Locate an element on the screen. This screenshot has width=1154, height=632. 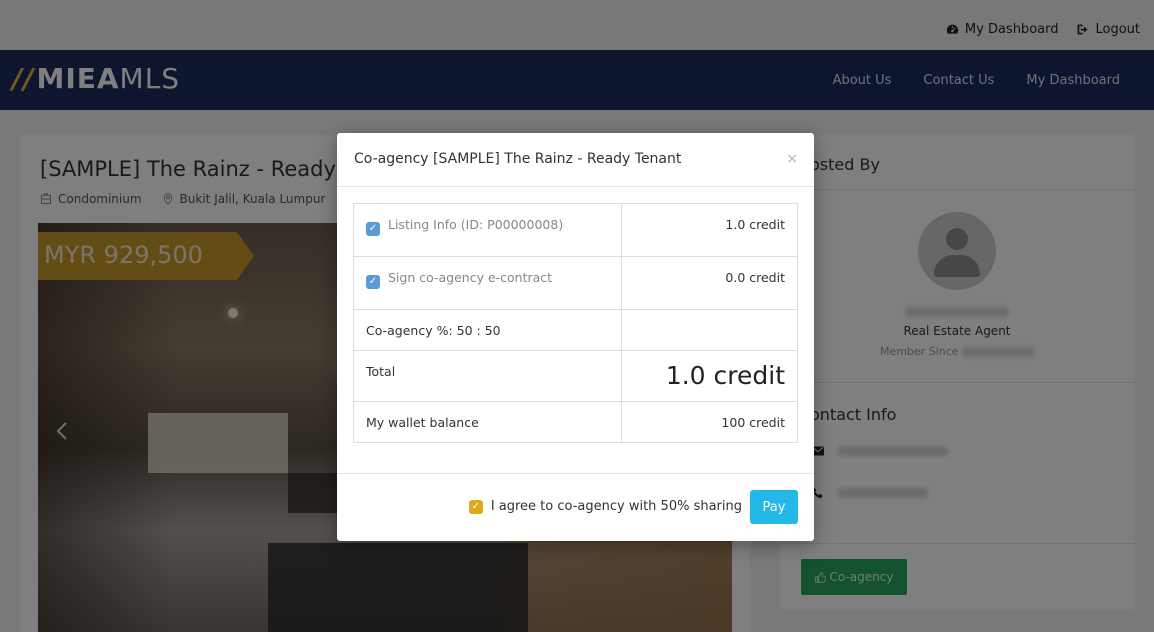
wallet-balance-value: 100 credit is located at coordinates (709, 422).